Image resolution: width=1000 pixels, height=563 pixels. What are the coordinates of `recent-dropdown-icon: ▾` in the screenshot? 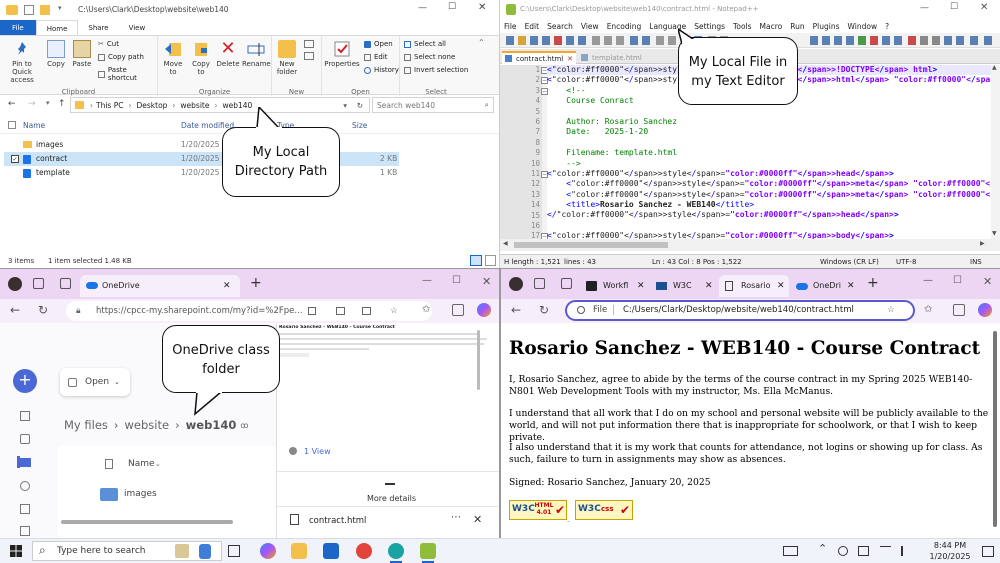 It's located at (48, 103).